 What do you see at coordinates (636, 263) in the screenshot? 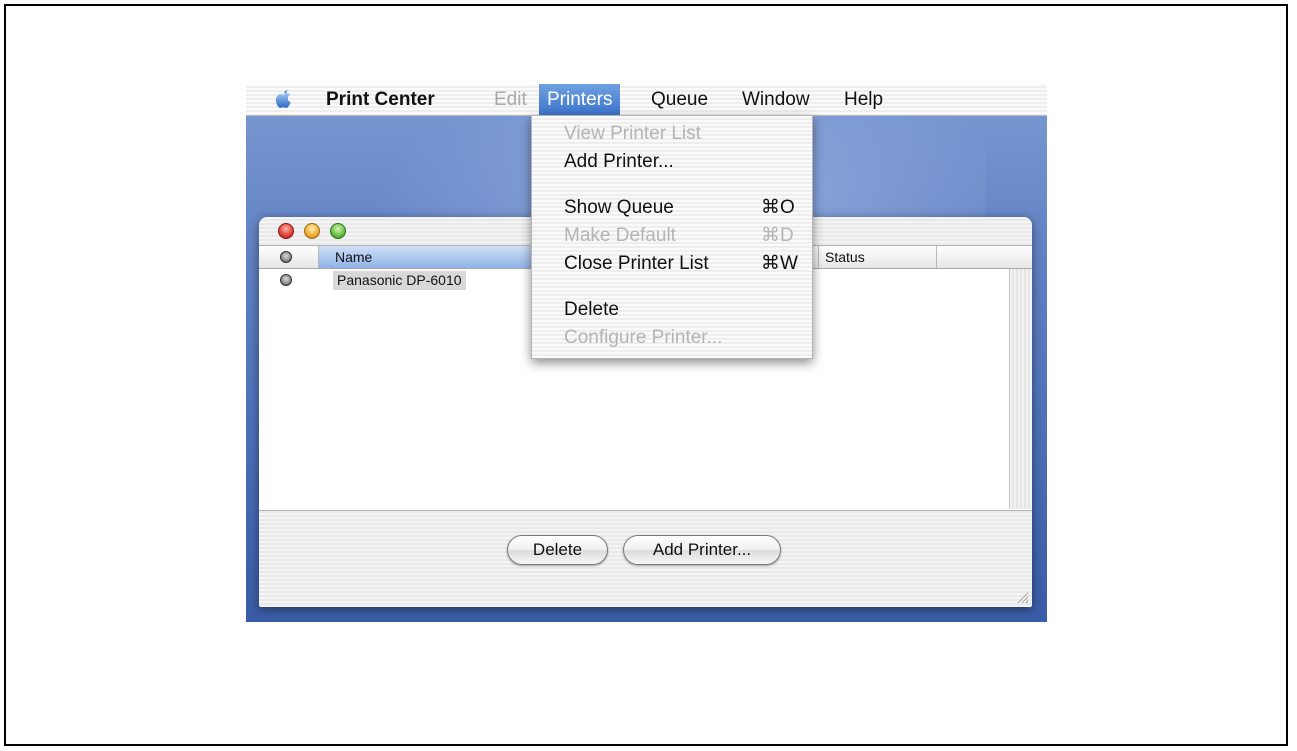
I see `menu-item-label: Close Printer List` at bounding box center [636, 263].